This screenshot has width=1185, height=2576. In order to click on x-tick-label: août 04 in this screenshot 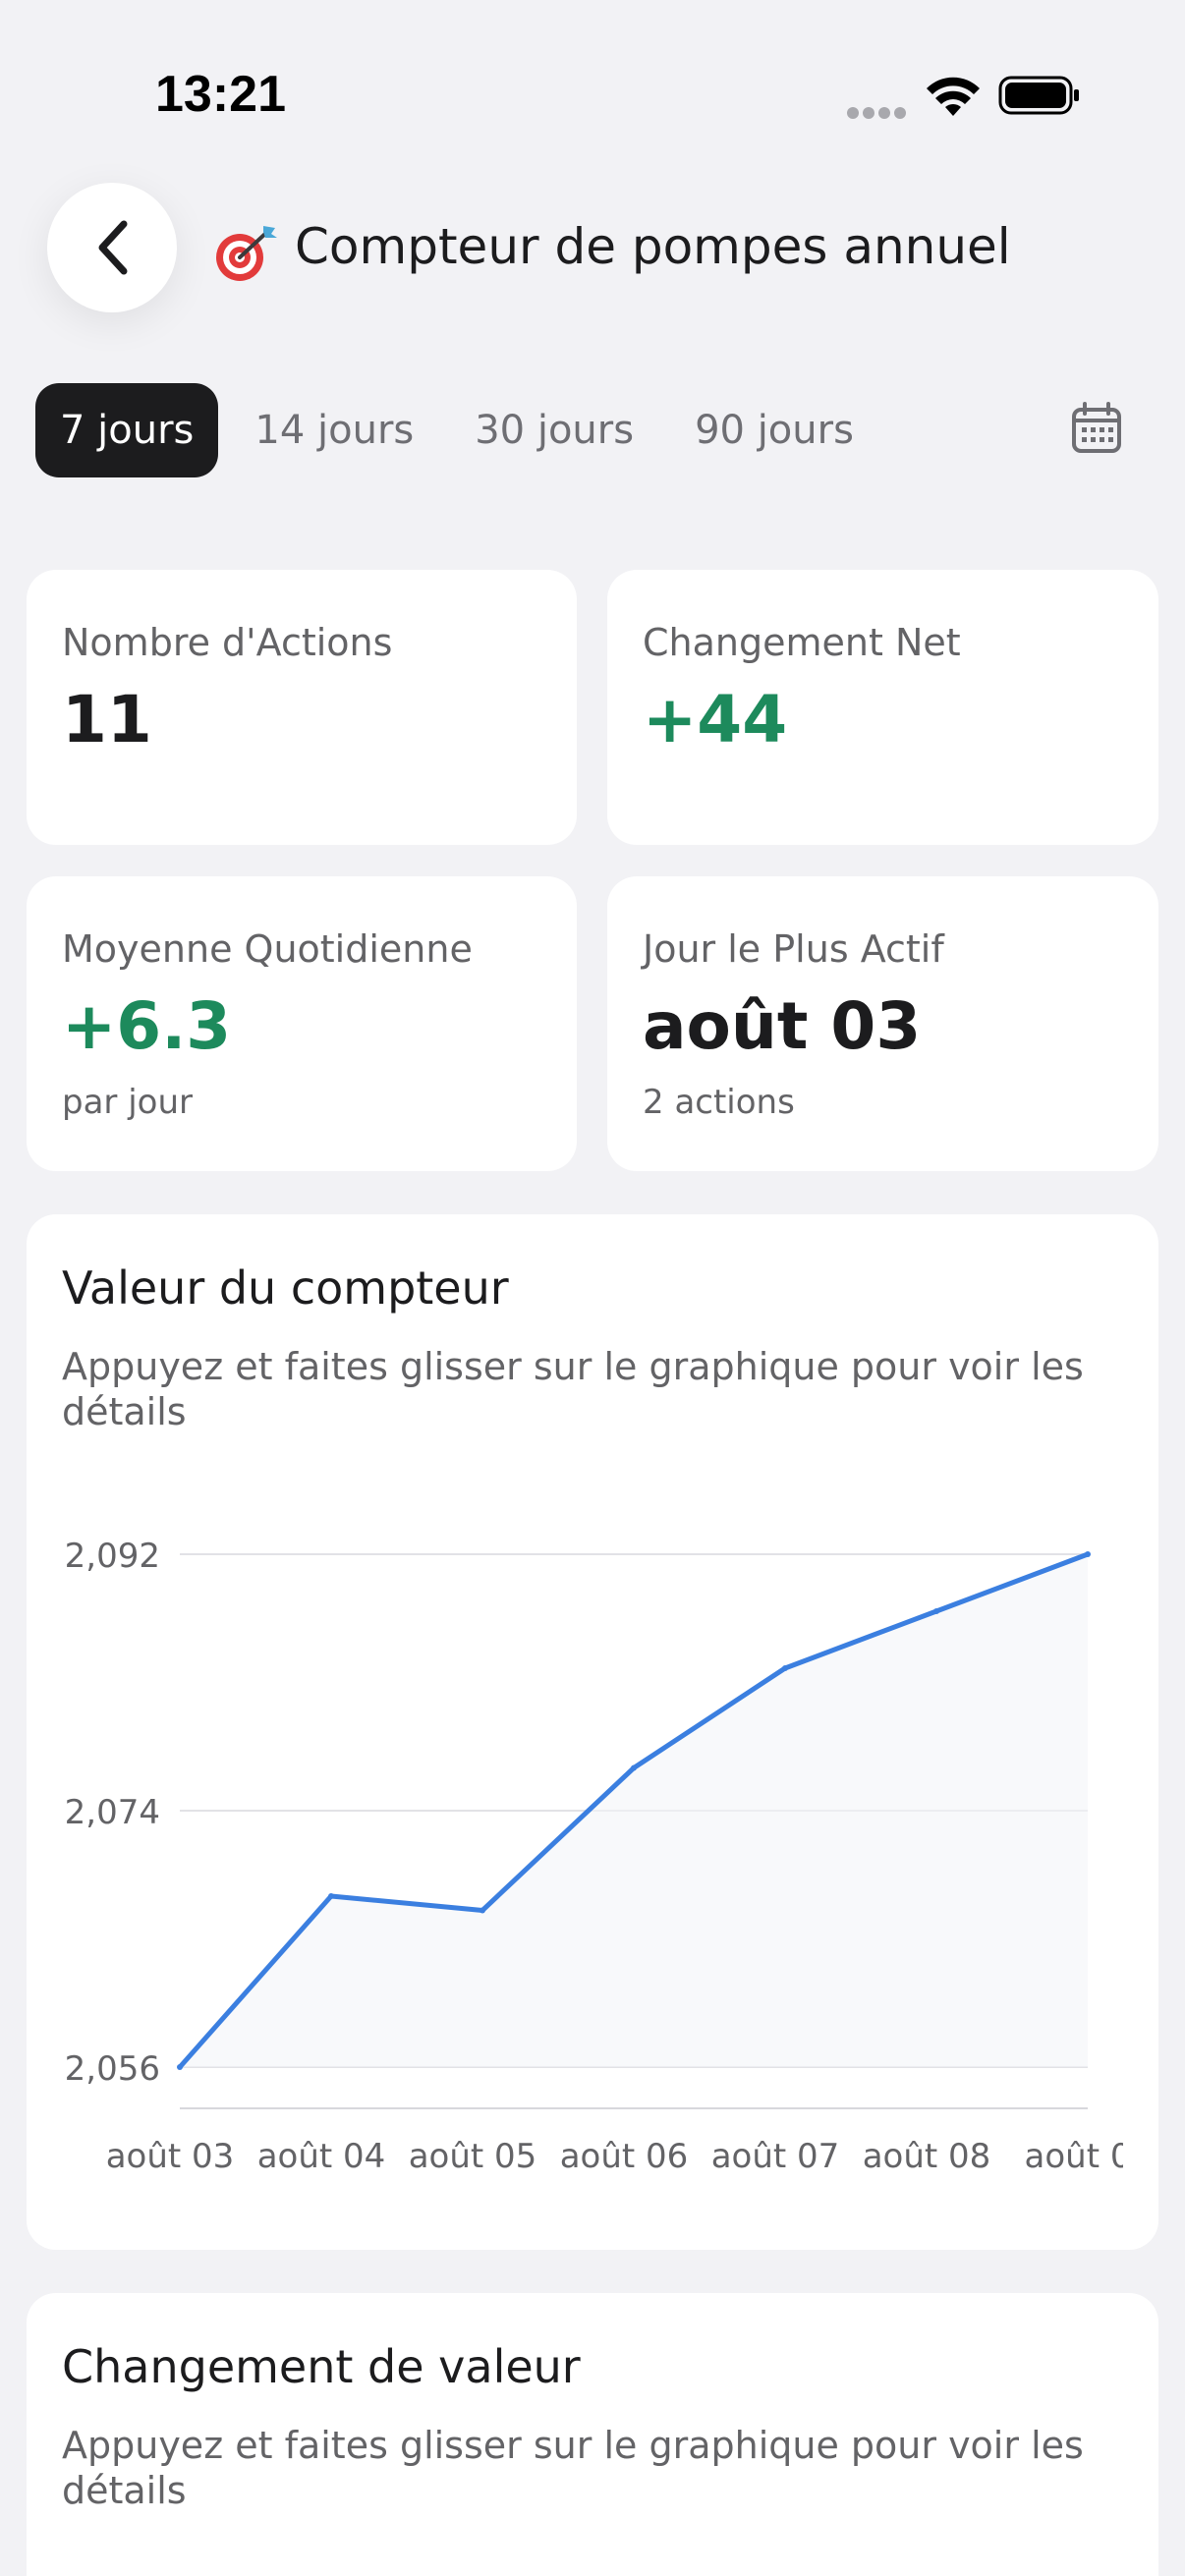, I will do `click(321, 2156)`.